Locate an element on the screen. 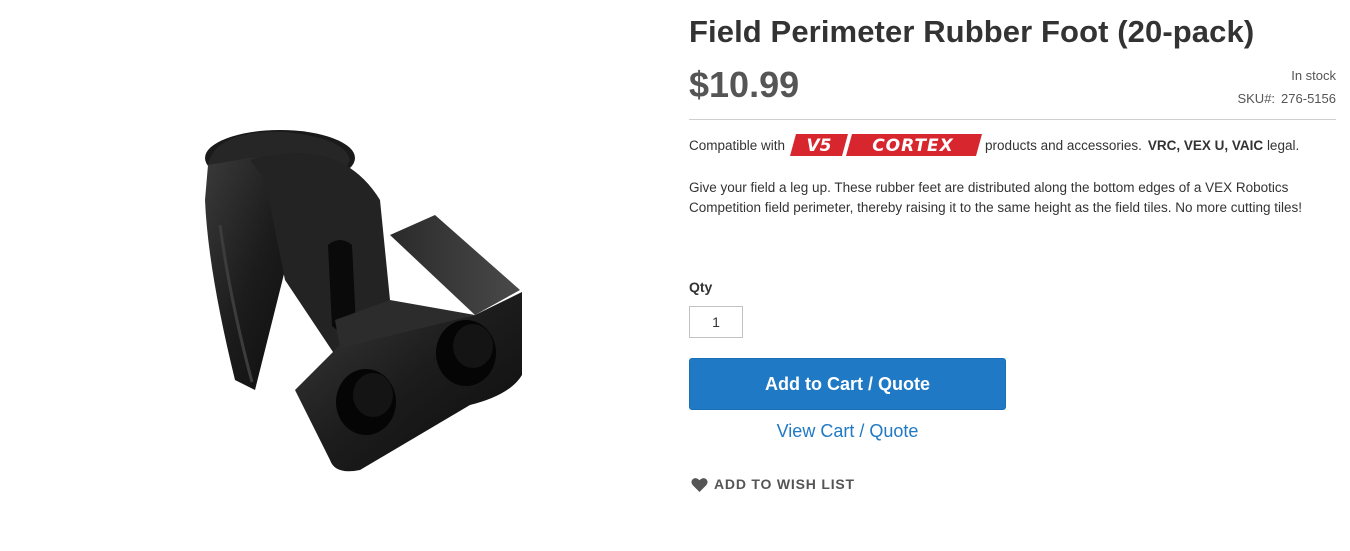 The width and height of the screenshot is (1350, 551). qty-input is located at coordinates (716, 322).